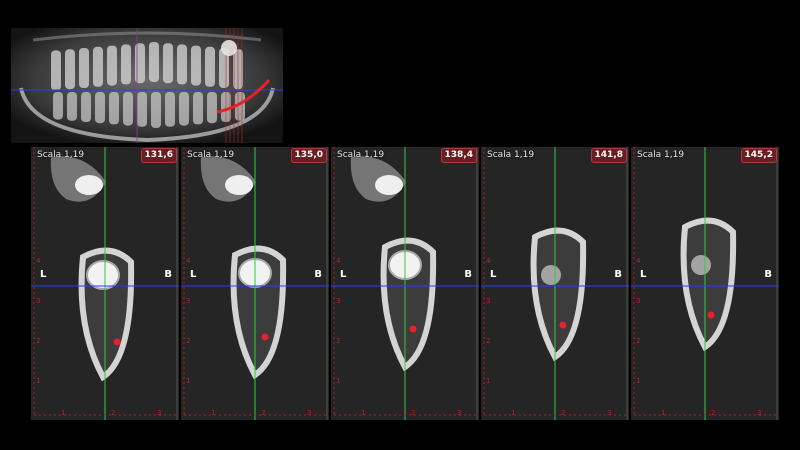 The image size is (800, 450). I want to click on cross-section-slice: Scala 1,19 138,4 L B 1 2 3 4 3 2 1, so click(405, 283).